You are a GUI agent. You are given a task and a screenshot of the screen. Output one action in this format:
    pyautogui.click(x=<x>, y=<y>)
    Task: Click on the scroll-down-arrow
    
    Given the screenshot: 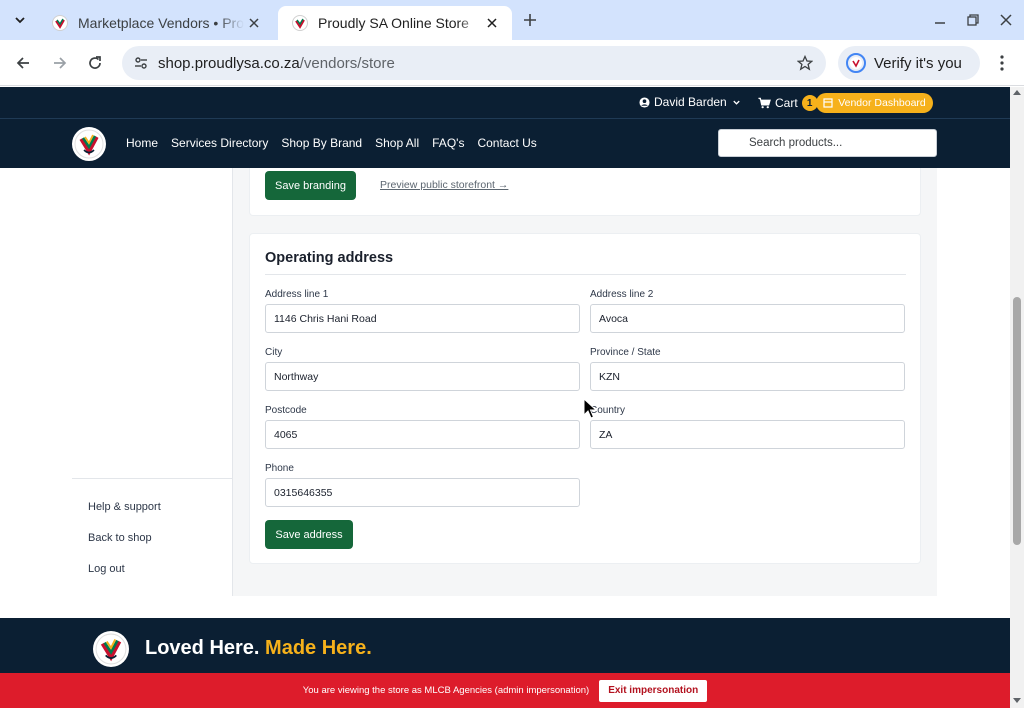 What is the action you would take?
    pyautogui.click(x=1017, y=700)
    